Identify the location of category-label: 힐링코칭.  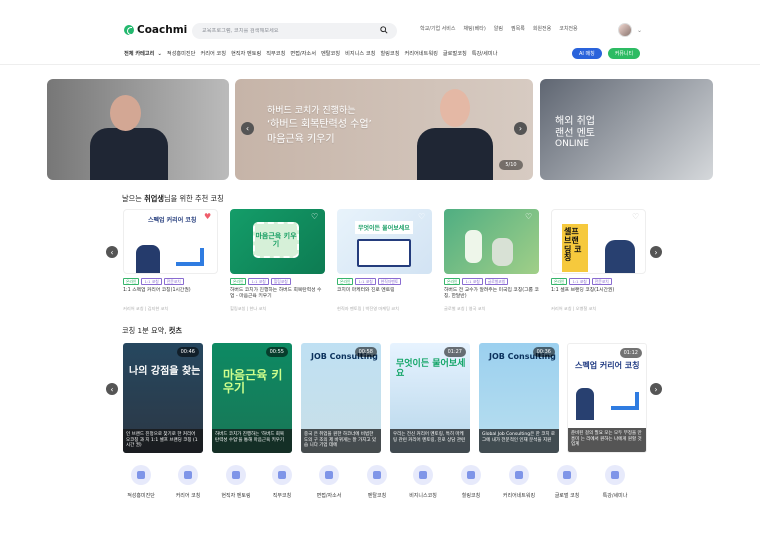
(471, 496).